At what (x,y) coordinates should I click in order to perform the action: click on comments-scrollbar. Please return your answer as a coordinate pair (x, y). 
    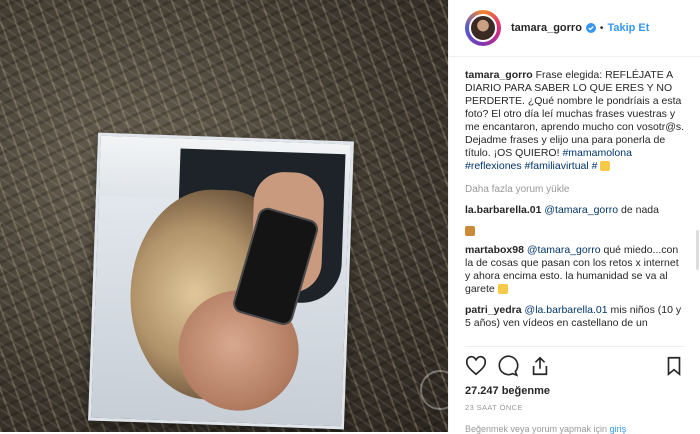
    Looking at the image, I should click on (697, 250).